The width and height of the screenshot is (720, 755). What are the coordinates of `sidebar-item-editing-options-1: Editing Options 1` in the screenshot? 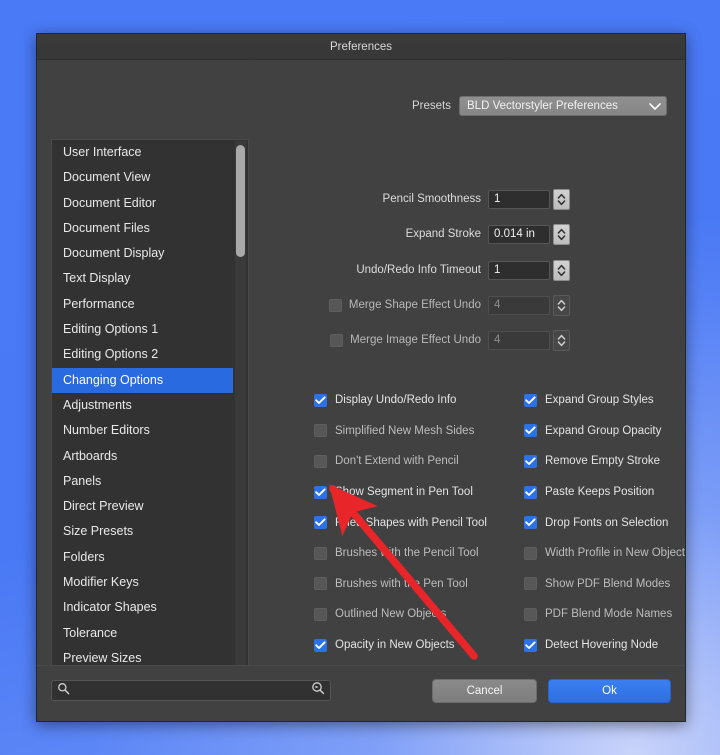 It's located at (142, 329).